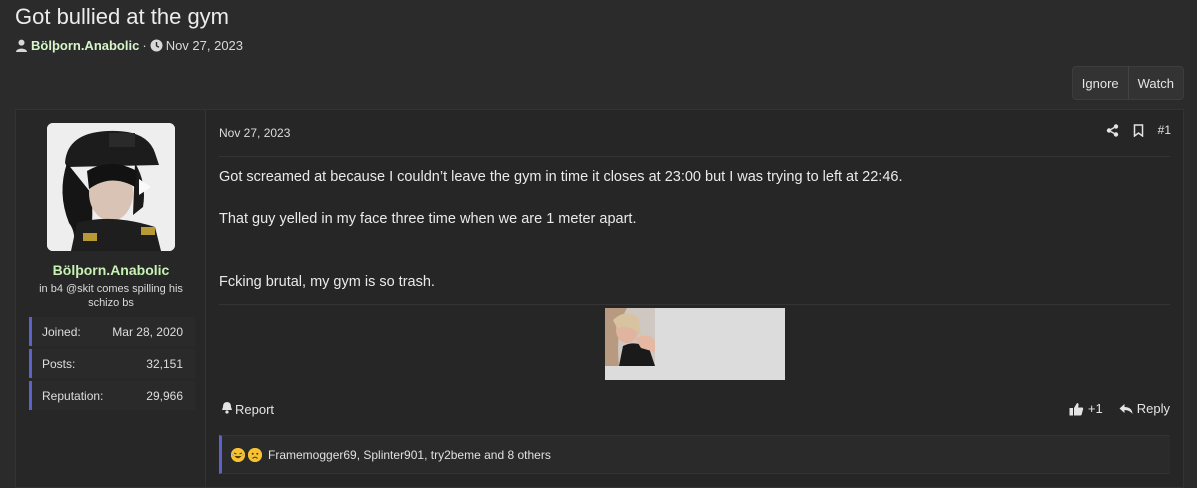 The width and height of the screenshot is (1197, 488). Describe the element at coordinates (111, 187) in the screenshot. I see `avatar` at that location.